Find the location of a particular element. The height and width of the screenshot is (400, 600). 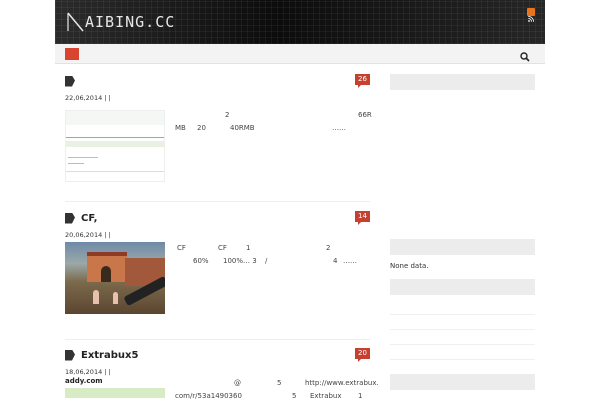

comment-count-badge: 26 is located at coordinates (362, 81).